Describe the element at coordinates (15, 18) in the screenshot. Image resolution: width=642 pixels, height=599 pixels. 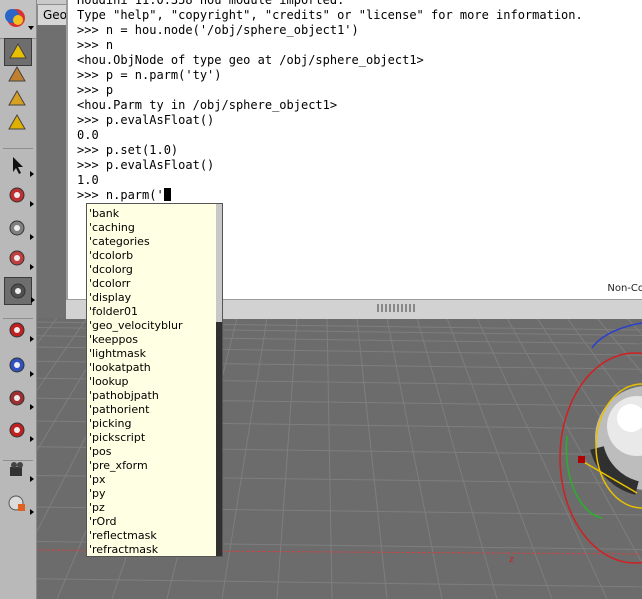
I see `houdini-logo-icon` at that location.